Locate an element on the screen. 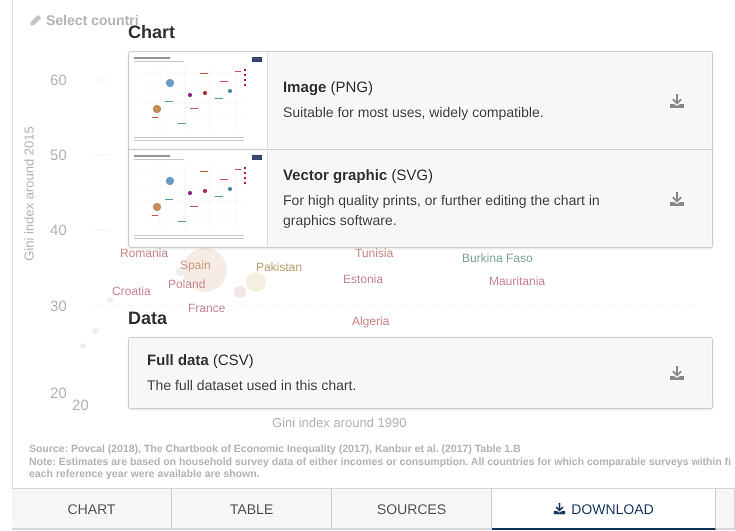  country-label: Poland is located at coordinates (187, 284).